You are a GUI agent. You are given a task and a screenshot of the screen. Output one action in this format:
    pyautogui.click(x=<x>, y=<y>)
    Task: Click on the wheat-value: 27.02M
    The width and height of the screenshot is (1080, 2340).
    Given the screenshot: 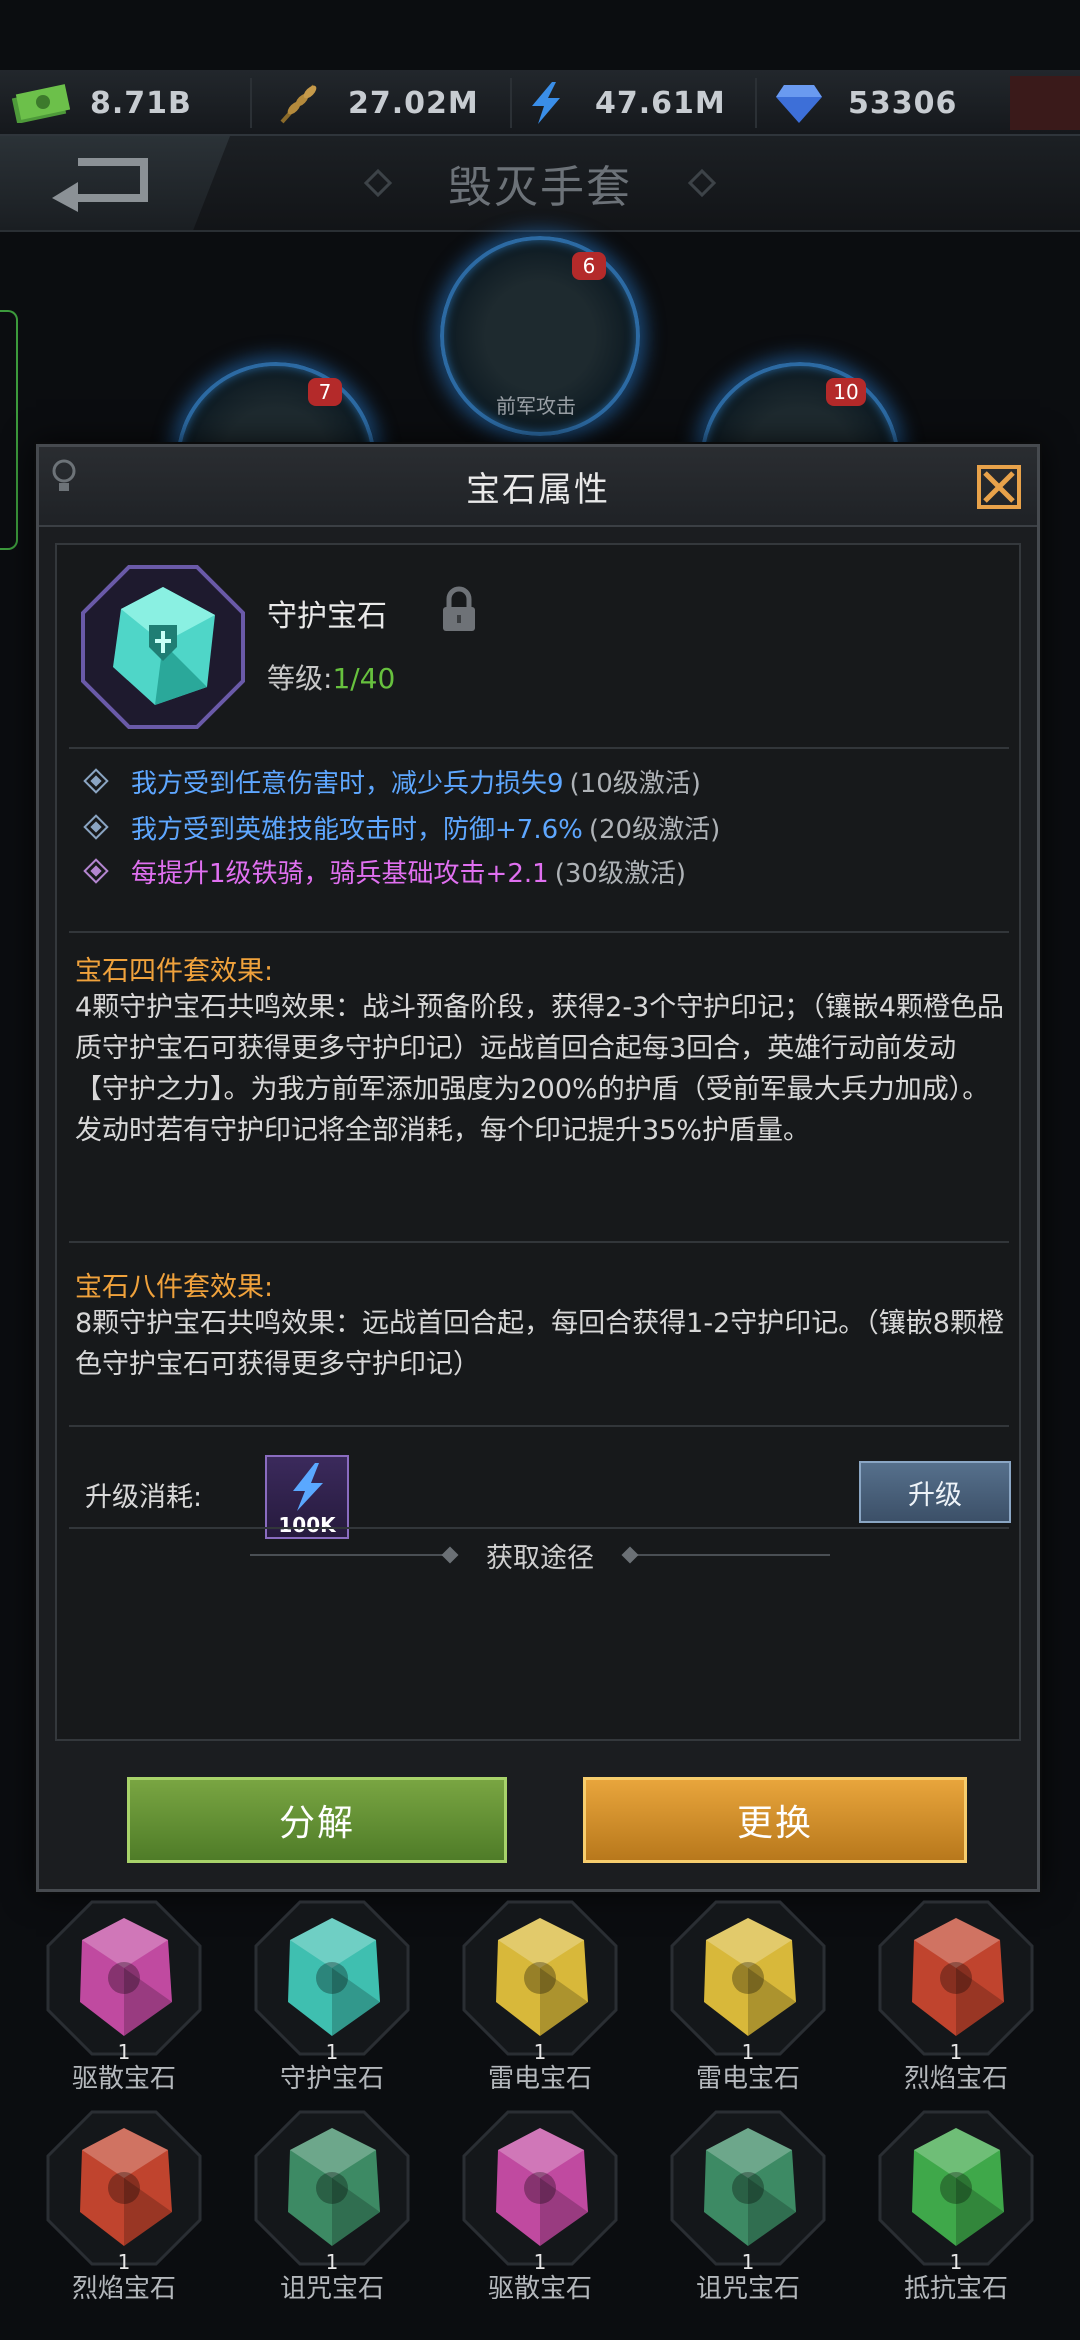 What is the action you would take?
    pyautogui.click(x=413, y=103)
    